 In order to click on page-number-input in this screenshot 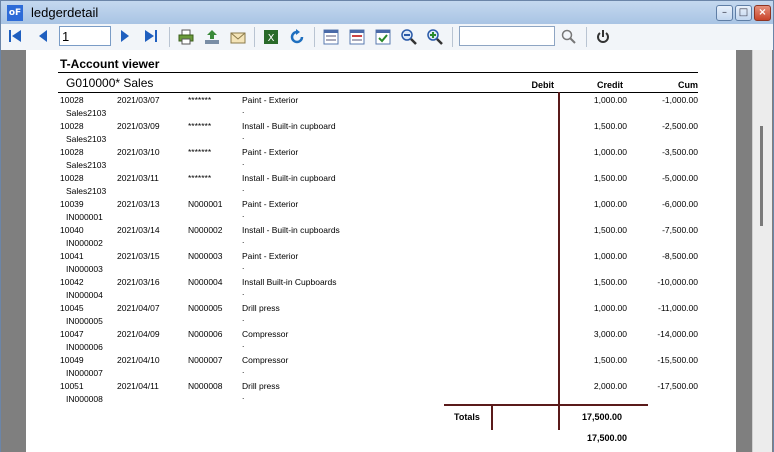, I will do `click(85, 36)`.